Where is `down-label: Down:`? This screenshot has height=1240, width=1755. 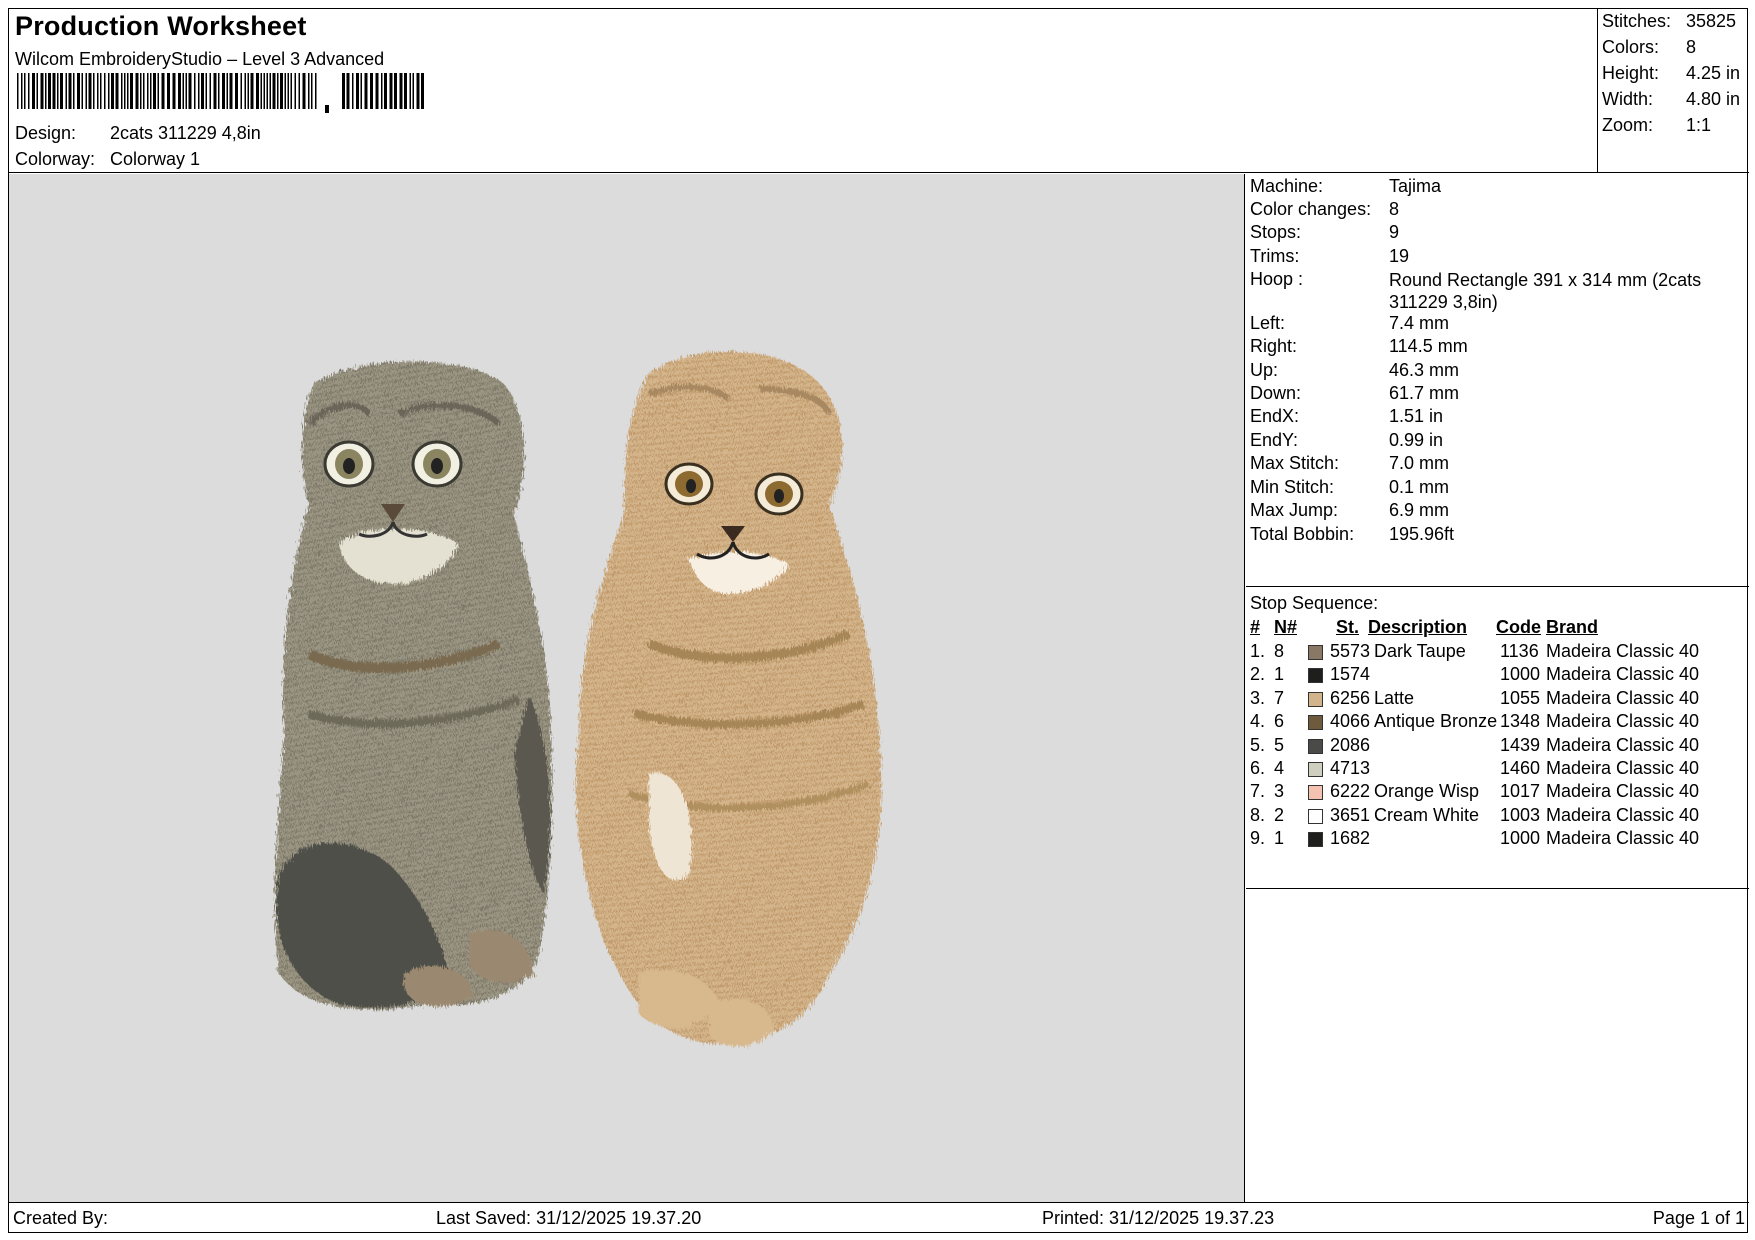 down-label: Down: is located at coordinates (1276, 393).